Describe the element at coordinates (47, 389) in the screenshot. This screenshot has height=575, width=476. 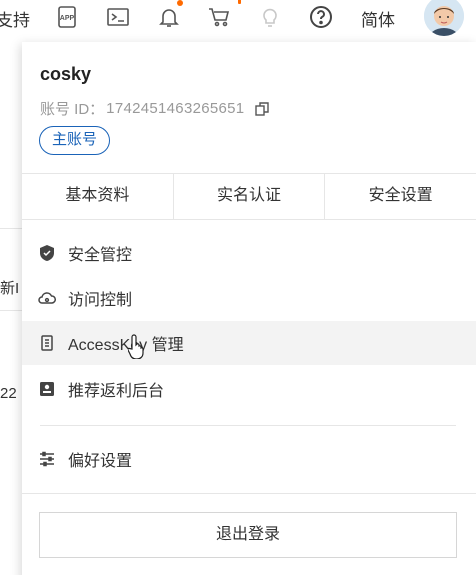
I see `rebate-icon` at that location.